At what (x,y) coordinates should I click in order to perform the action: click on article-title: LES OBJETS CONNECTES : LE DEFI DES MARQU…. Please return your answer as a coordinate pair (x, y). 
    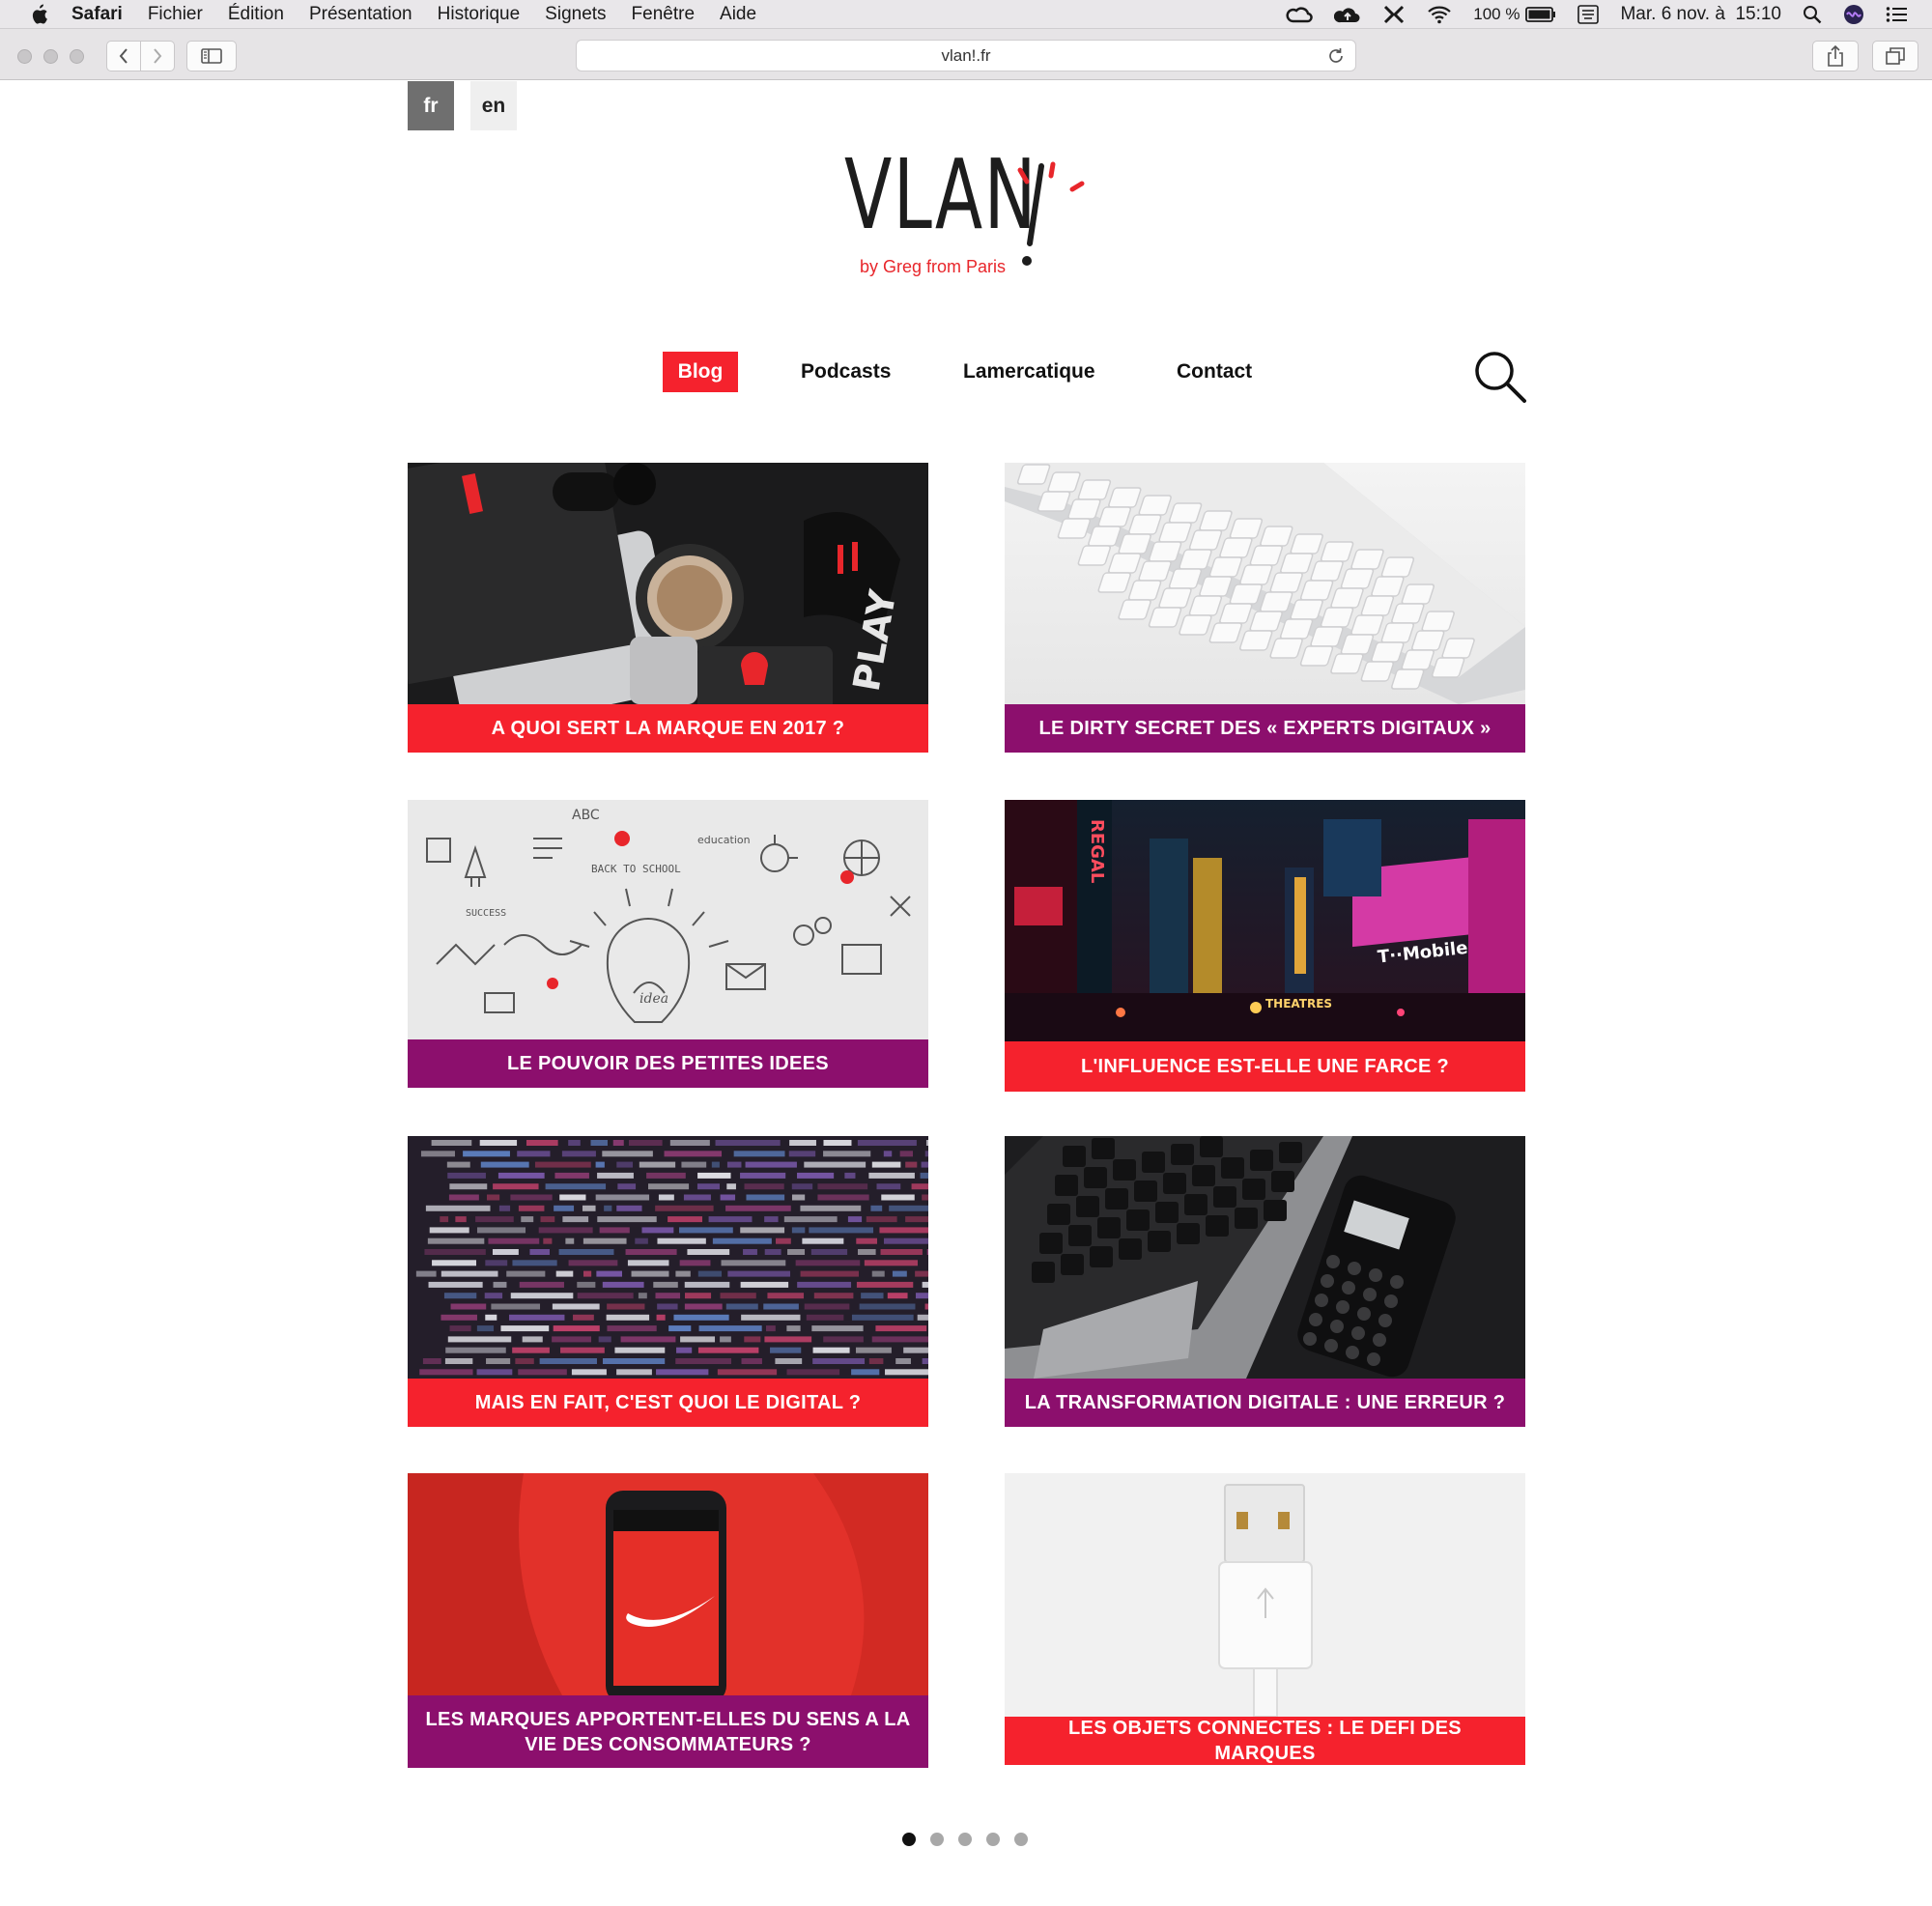
    Looking at the image, I should click on (1265, 1741).